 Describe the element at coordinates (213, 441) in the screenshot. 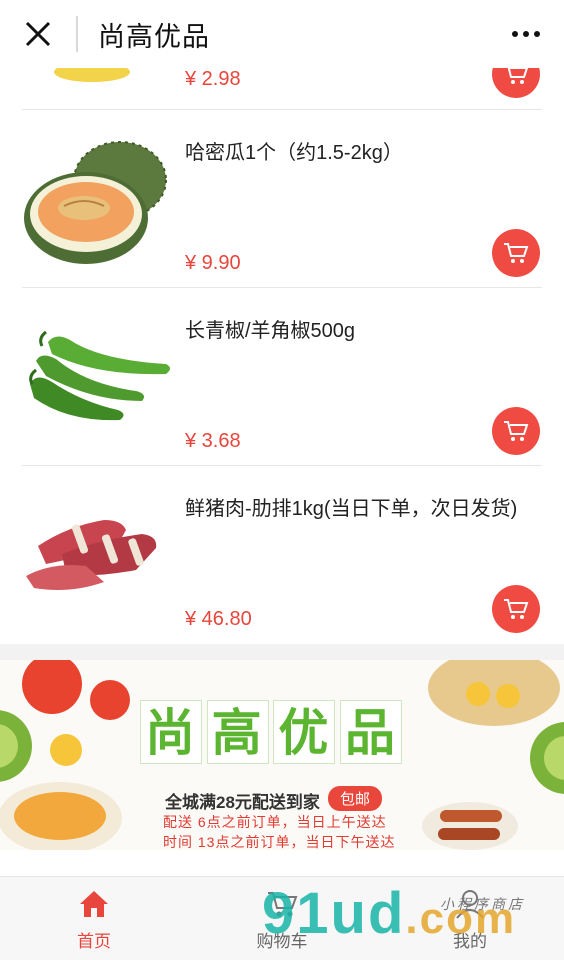

I see `product-price: ¥ 3.68` at that location.